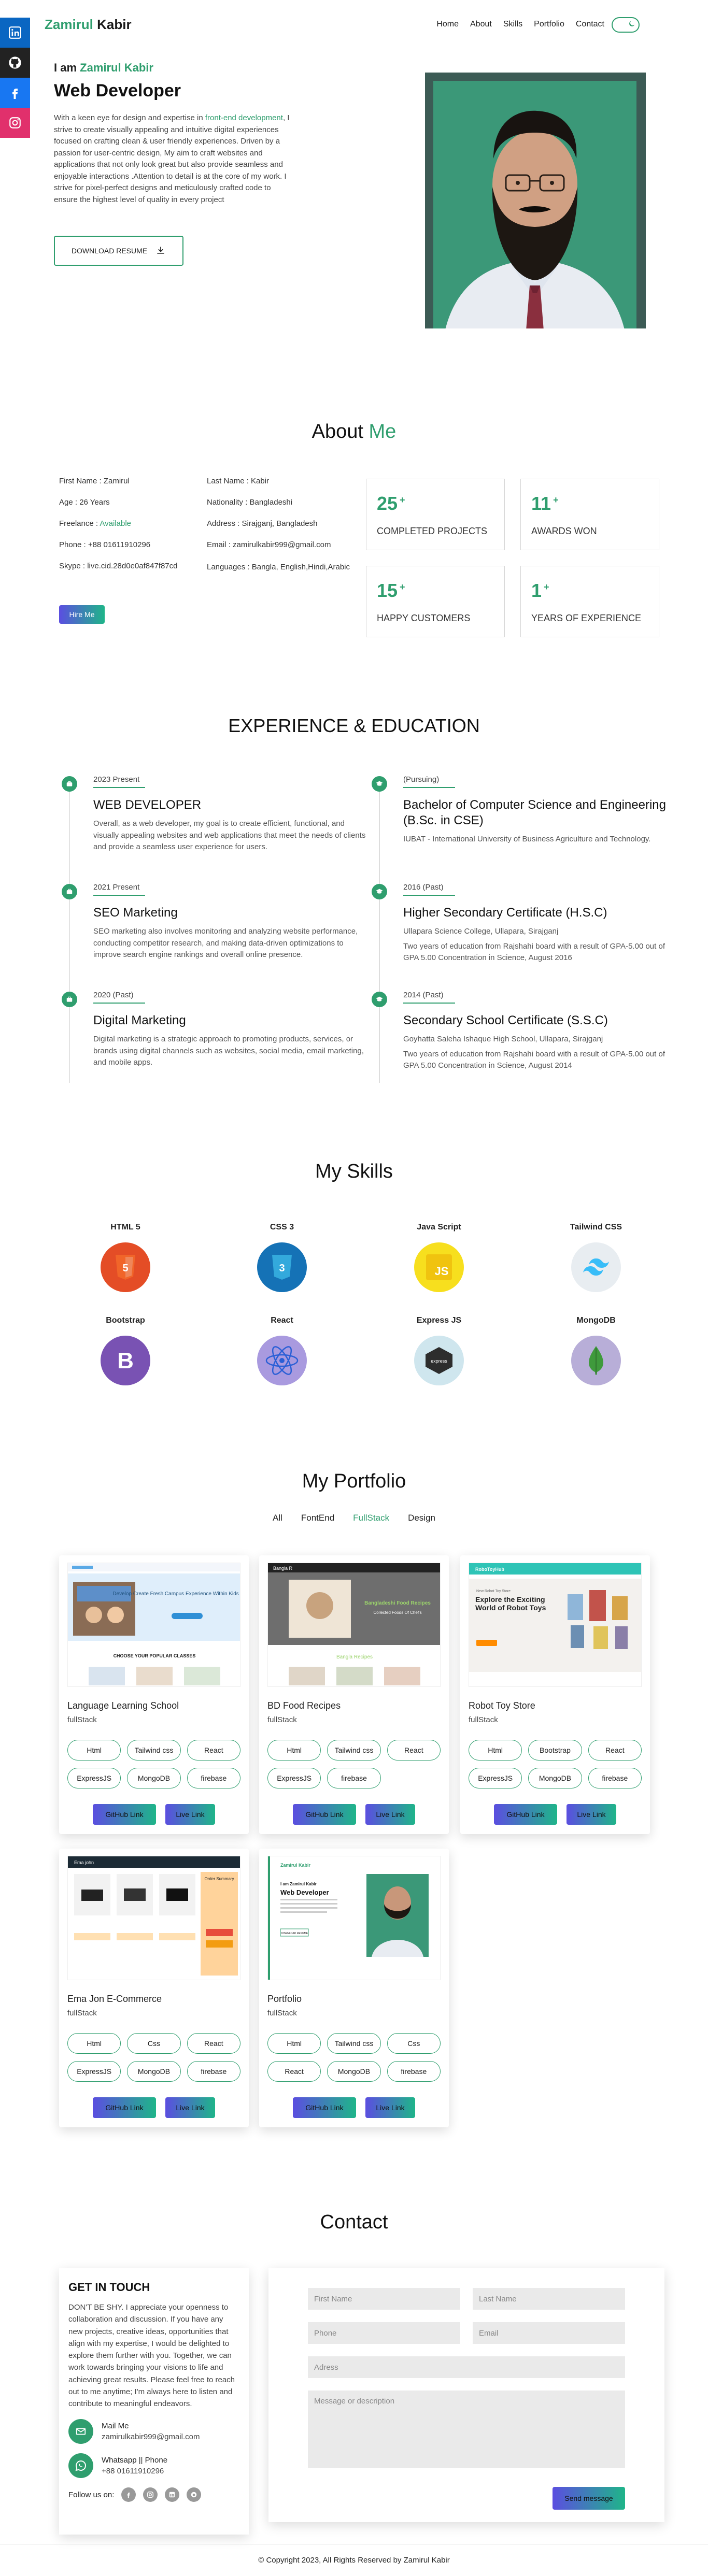 This screenshot has height=2576, width=708. Describe the element at coordinates (125, 1268) in the screenshot. I see `svg-text: 5` at that location.